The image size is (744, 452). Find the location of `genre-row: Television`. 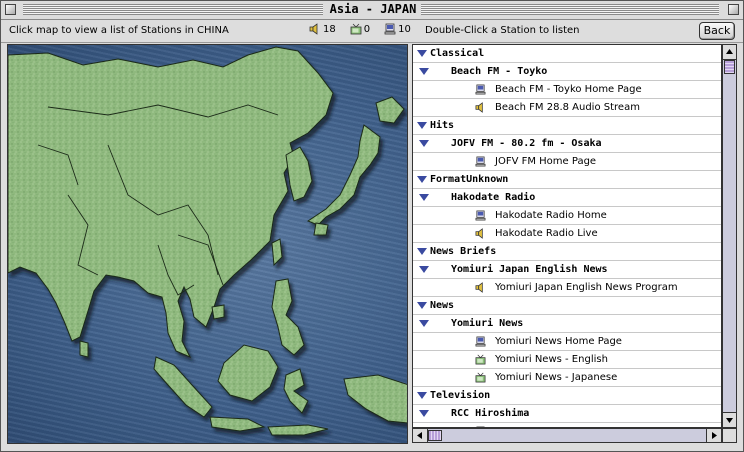

genre-row: Television is located at coordinates (567, 396).